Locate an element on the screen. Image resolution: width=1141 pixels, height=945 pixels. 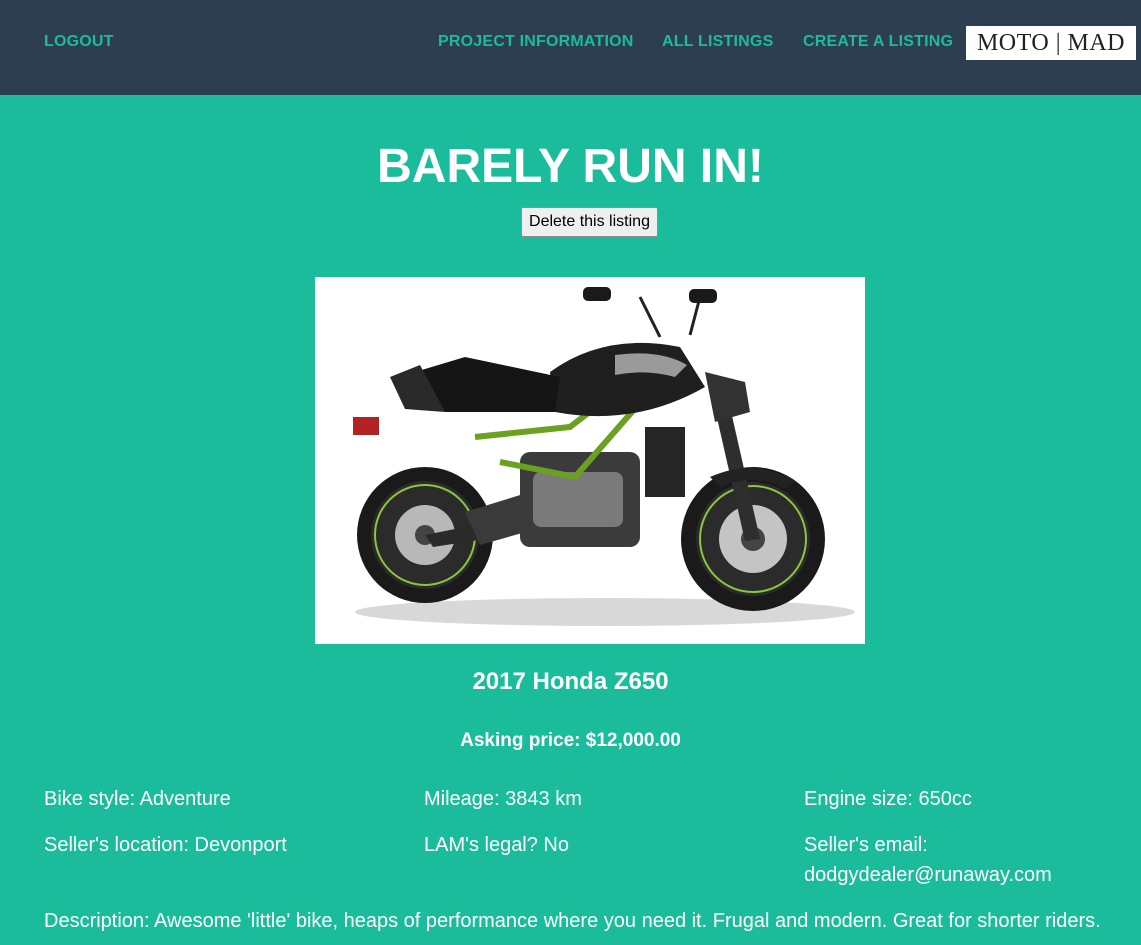
bike-name: 2017 Honda Z650 is located at coordinates (570, 681).